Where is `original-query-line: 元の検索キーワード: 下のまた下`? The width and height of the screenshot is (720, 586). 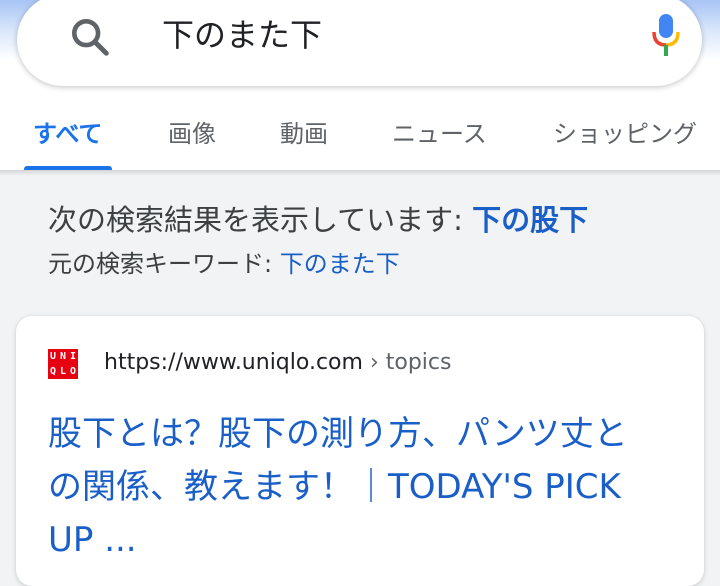 original-query-line: 元の検索キーワード: 下のまた下 is located at coordinates (224, 264).